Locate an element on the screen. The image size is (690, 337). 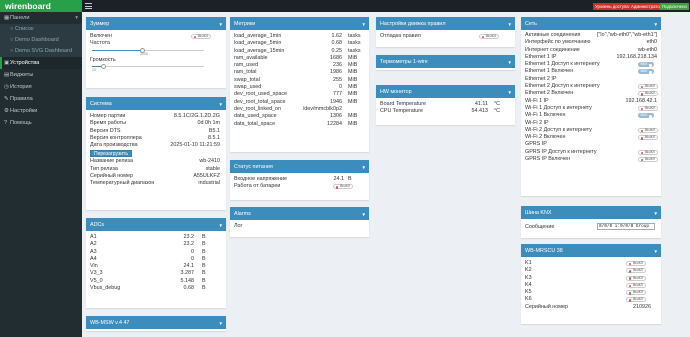
volume-slider is located at coordinates (148, 66).